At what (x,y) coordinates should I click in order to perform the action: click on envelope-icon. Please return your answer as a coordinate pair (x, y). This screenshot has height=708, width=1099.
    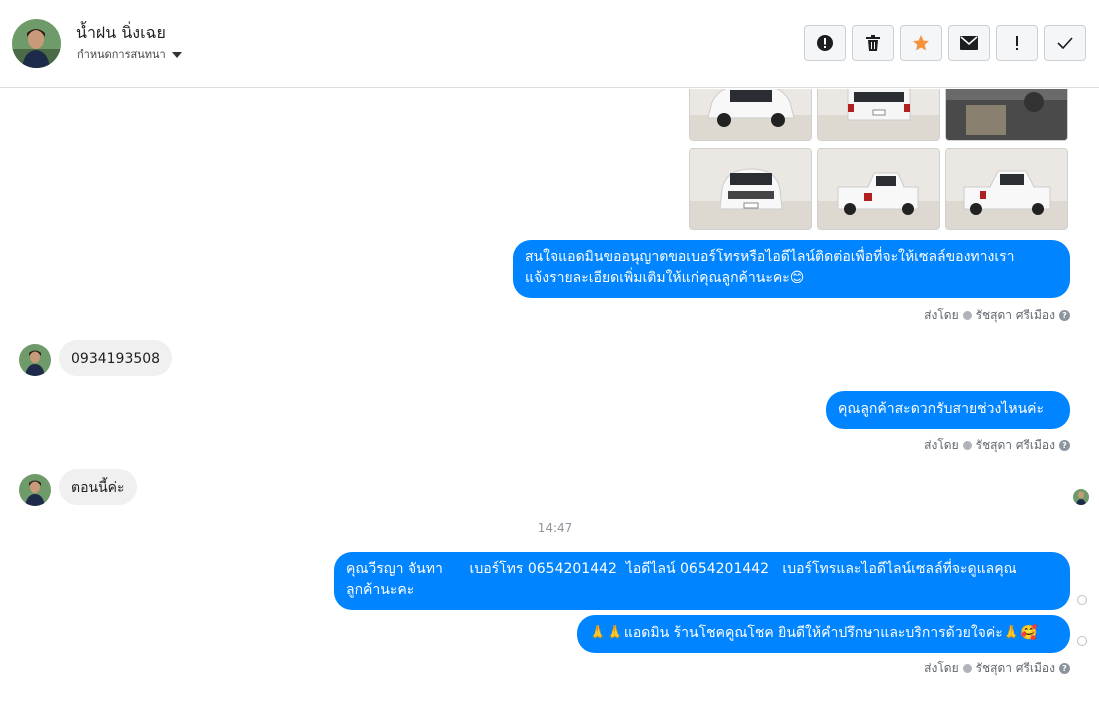
    Looking at the image, I should click on (969, 43).